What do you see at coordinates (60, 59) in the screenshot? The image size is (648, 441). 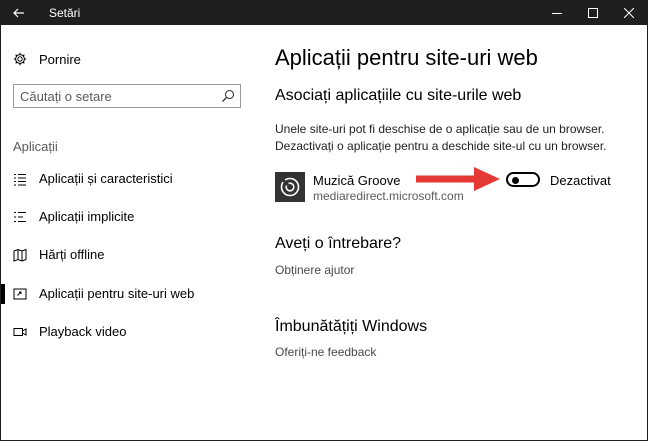 I see `home-label: Pornire` at bounding box center [60, 59].